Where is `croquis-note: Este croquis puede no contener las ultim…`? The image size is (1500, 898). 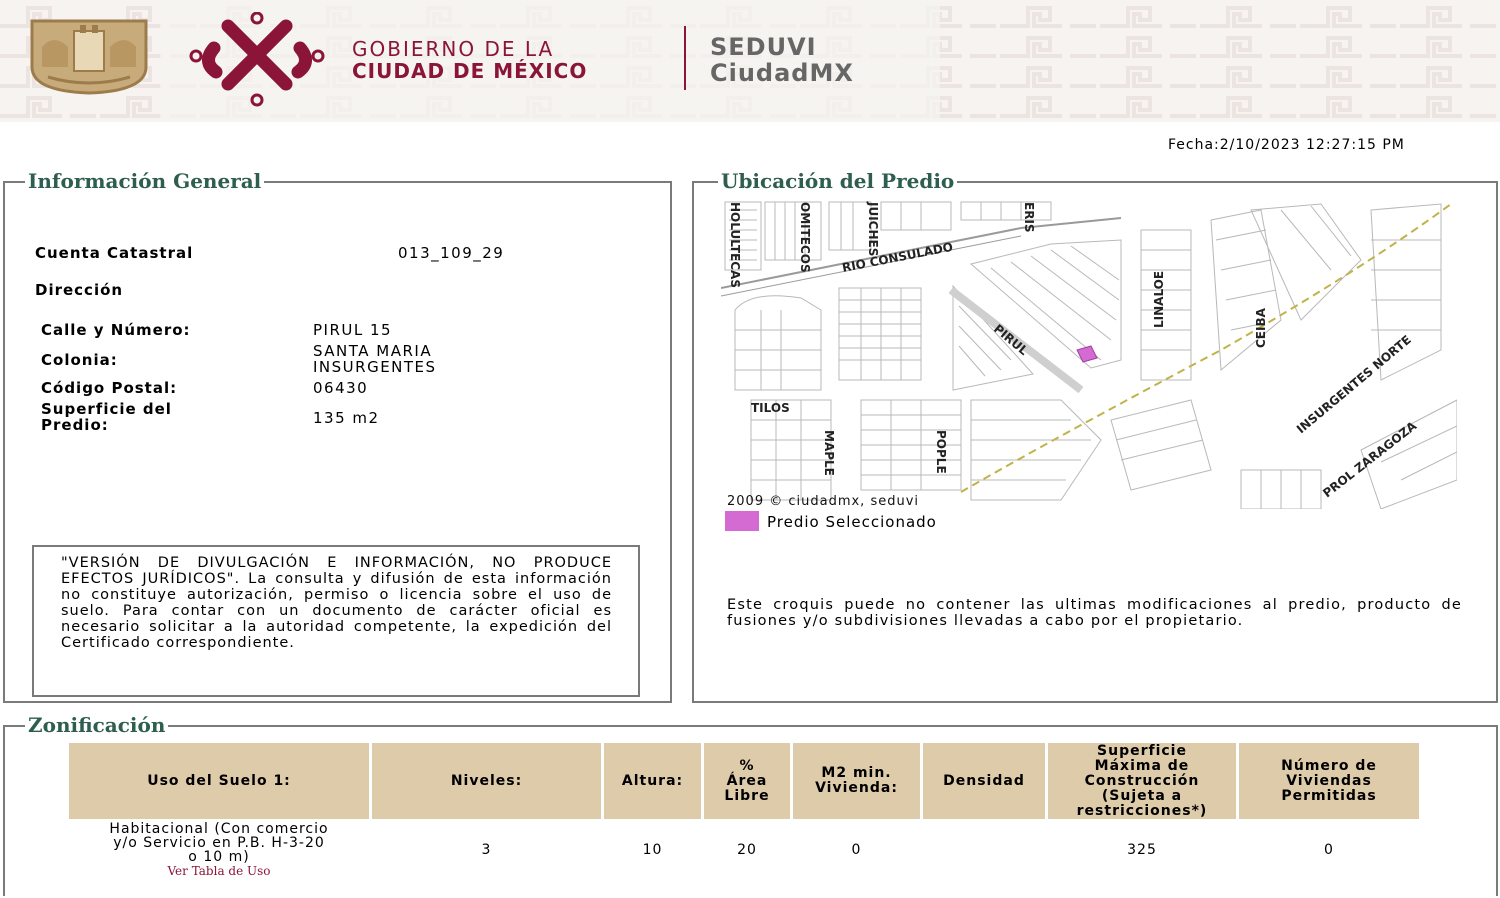 croquis-note: Este croquis puede no contener las ultim… is located at coordinates (1094, 613).